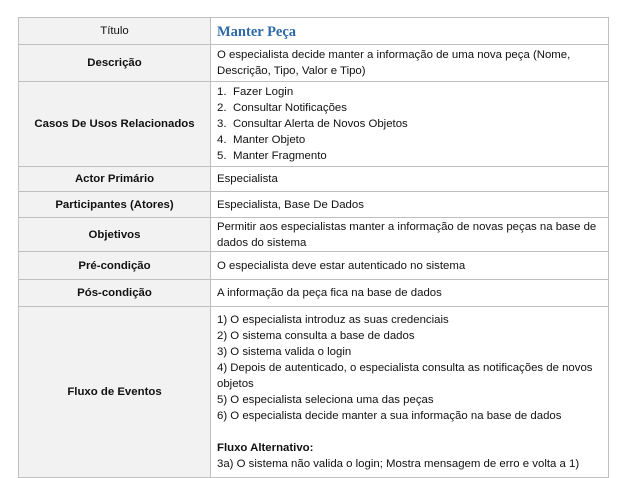 The image size is (632, 478). I want to click on list-item: 4. Manter Objeto, so click(409, 140).